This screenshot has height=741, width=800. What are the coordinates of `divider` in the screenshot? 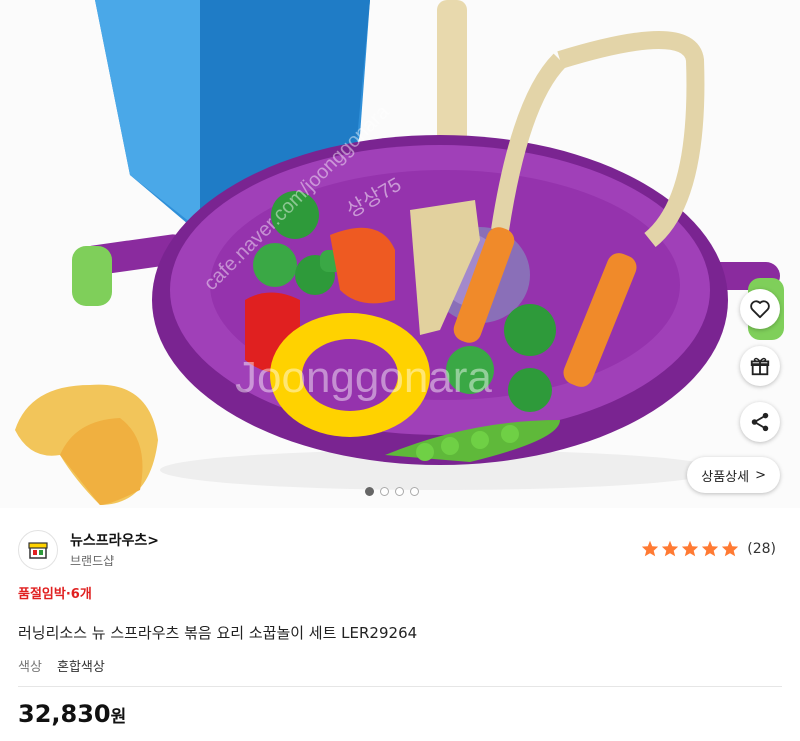 It's located at (400, 686).